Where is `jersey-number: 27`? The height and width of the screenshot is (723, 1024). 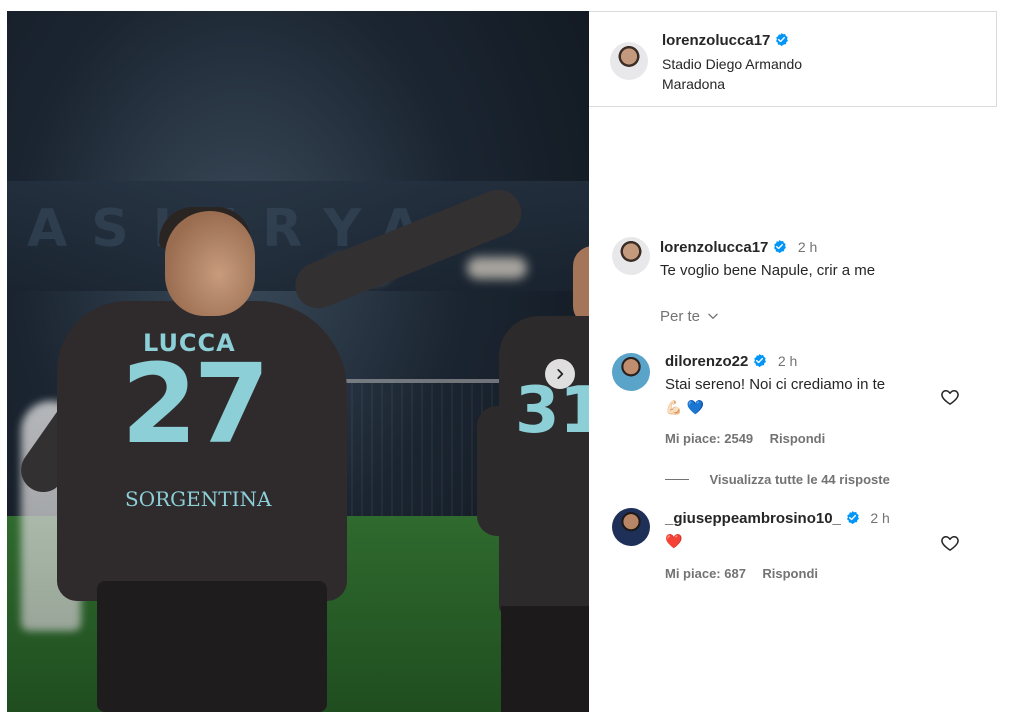 jersey-number: 27 is located at coordinates (195, 404).